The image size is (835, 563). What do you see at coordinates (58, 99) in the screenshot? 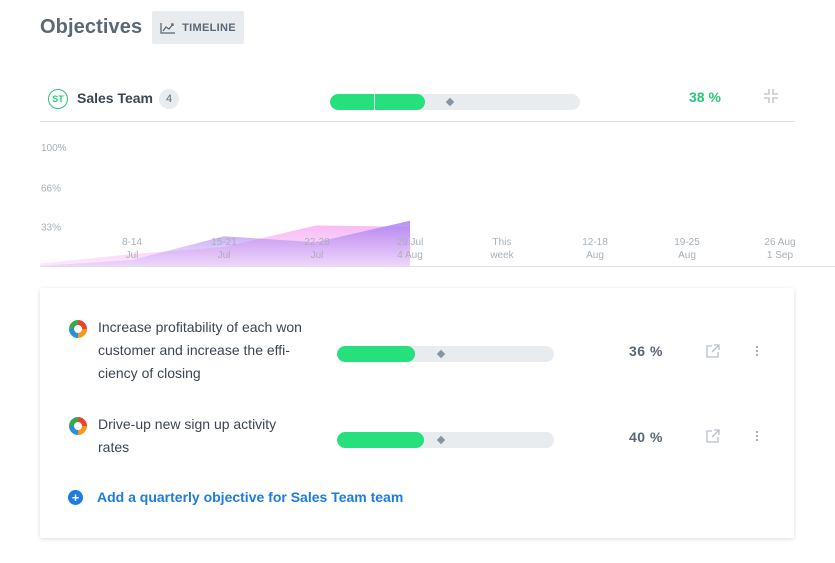
I see `team-avatar: ST` at bounding box center [58, 99].